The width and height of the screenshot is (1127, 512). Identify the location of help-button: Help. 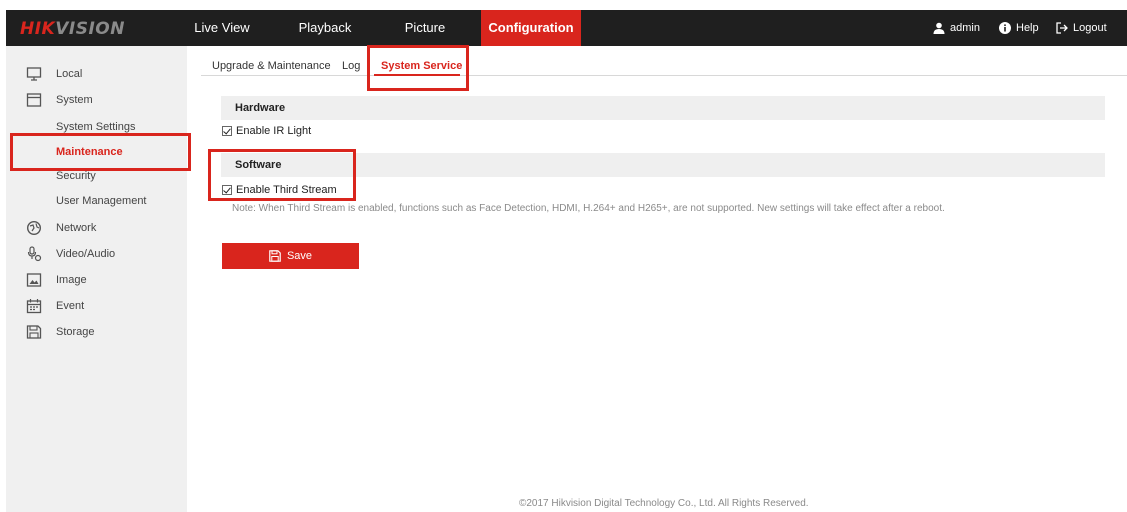
(1019, 28).